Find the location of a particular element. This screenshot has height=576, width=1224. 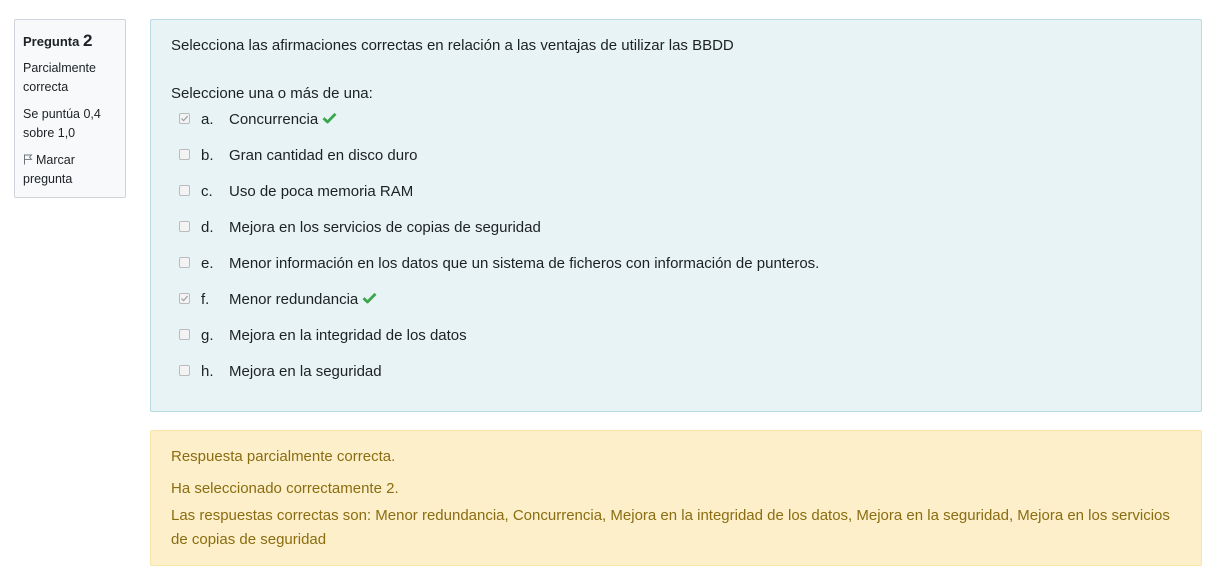

question-number-heading: Pregunta 2 is located at coordinates (70, 41).